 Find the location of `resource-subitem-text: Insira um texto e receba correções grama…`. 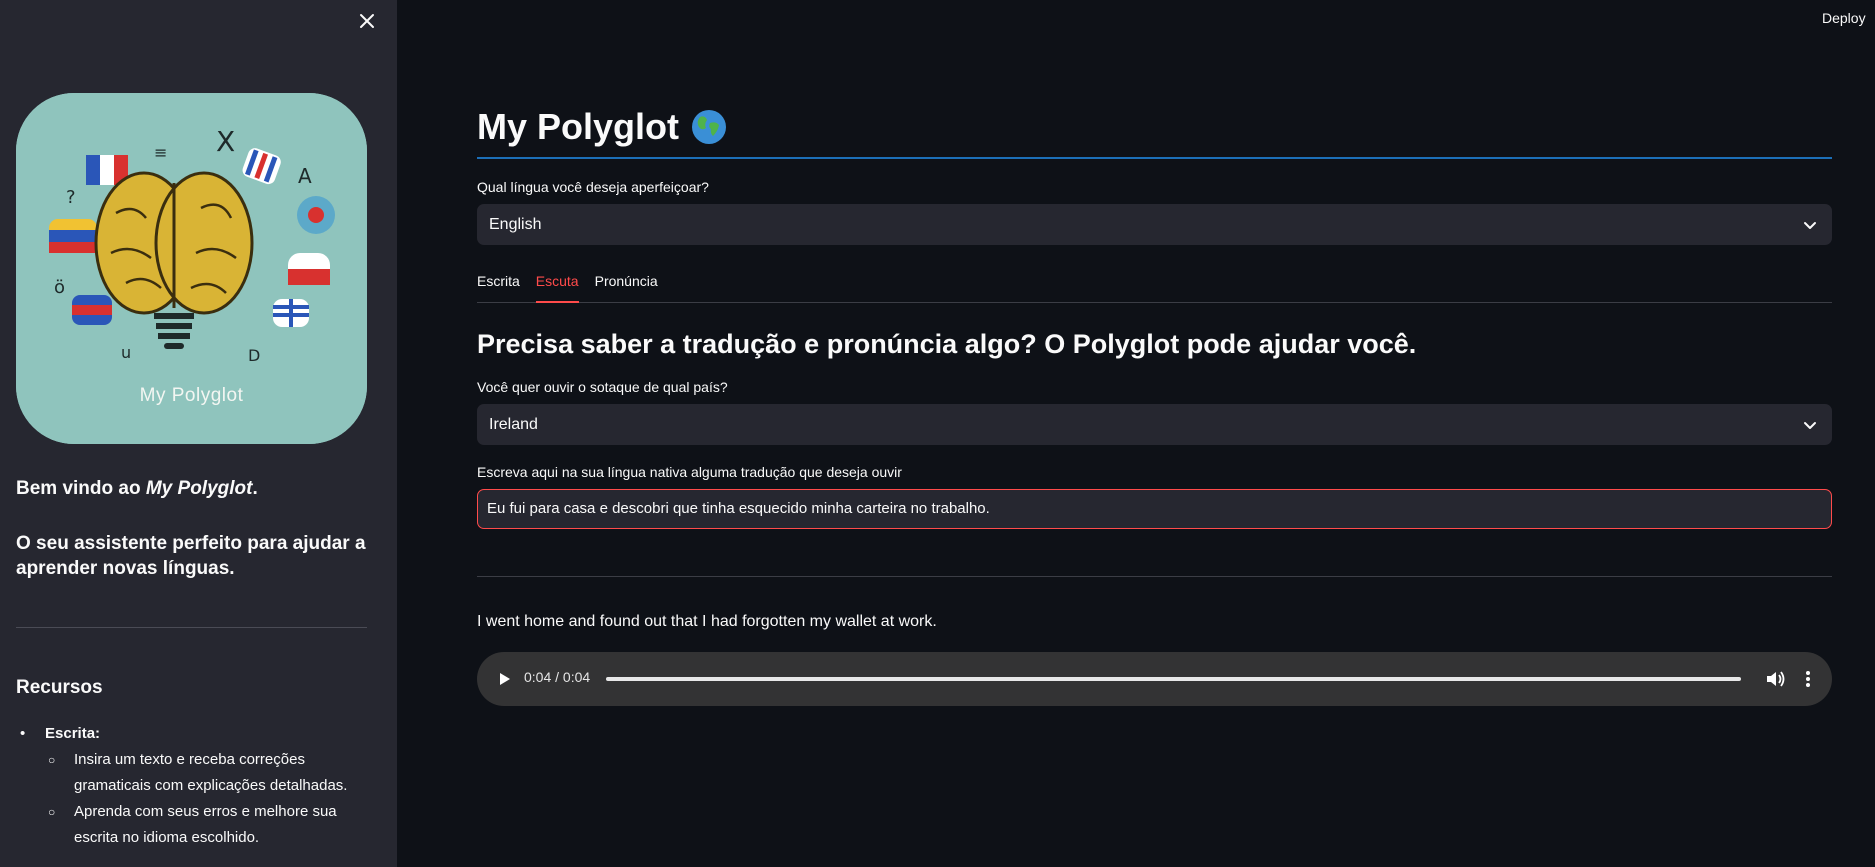

resource-subitem-text: Insira um texto e receba correções grama… is located at coordinates (211, 772).